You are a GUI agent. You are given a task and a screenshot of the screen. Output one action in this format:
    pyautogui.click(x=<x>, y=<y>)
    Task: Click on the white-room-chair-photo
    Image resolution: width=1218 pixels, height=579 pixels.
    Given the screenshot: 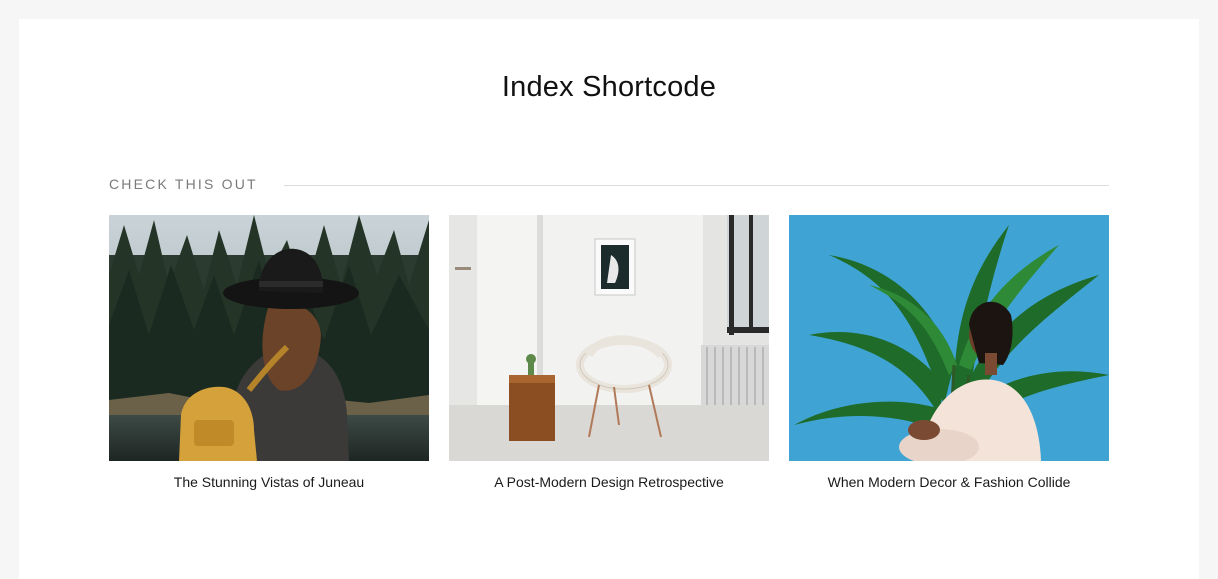 What is the action you would take?
    pyautogui.click(x=609, y=338)
    